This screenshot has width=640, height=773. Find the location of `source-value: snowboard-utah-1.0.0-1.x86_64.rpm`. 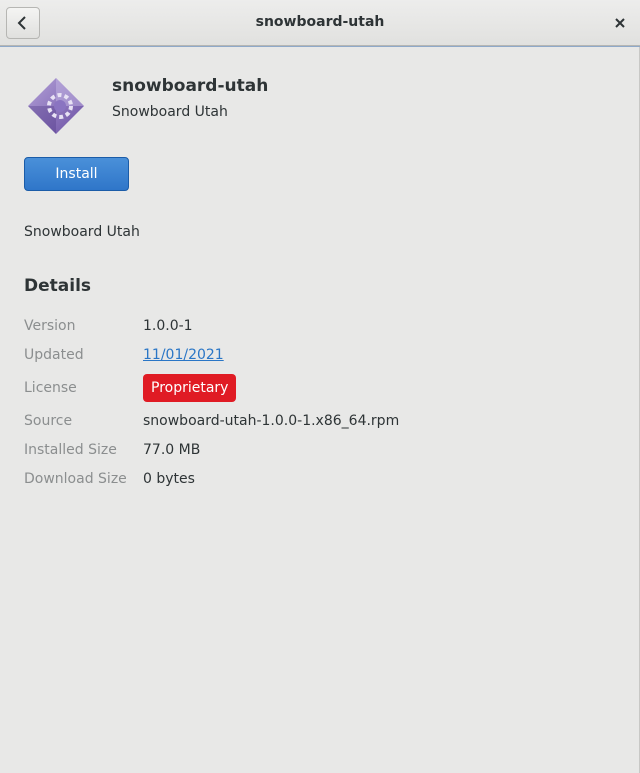

source-value: snowboard-utah-1.0.0-1.x86_64.rpm is located at coordinates (271, 421).